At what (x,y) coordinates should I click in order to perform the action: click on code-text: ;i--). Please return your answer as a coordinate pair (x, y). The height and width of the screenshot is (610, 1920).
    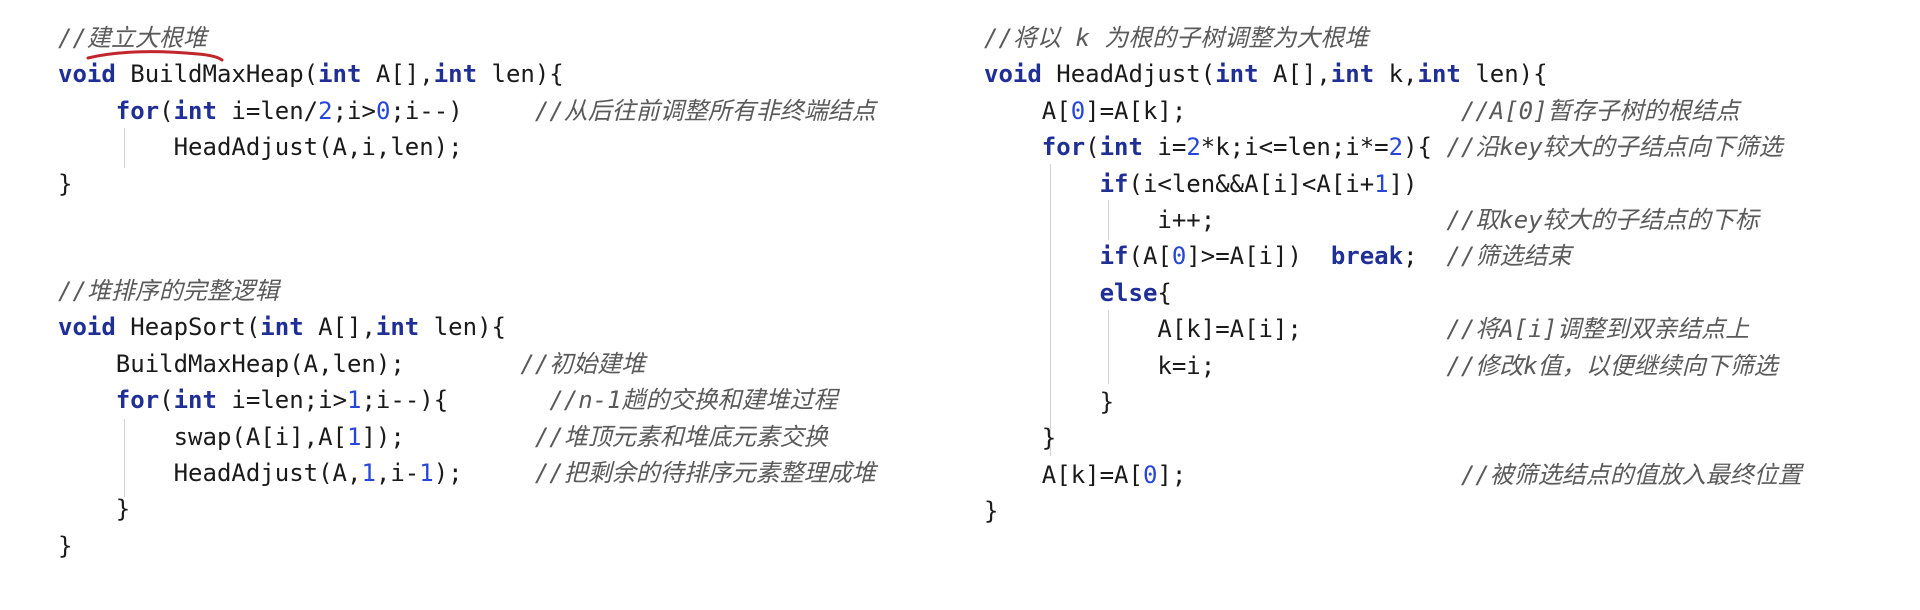
    Looking at the image, I should click on (462, 110).